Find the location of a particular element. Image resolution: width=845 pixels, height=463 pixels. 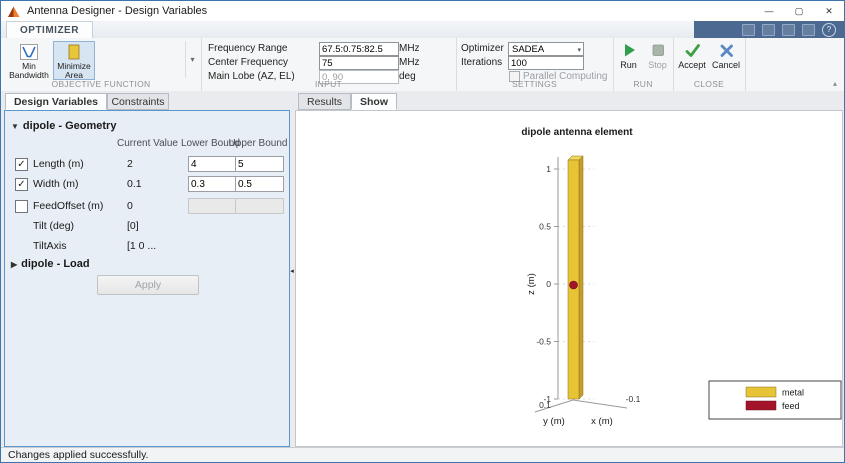

objective-gallery-dropdown: ▾ is located at coordinates (192, 59).